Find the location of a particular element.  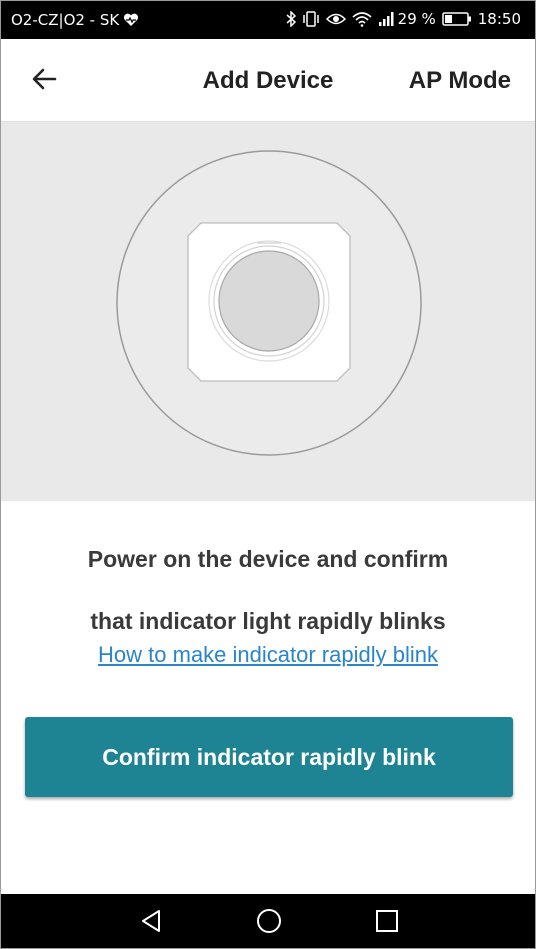

nav-home-button is located at coordinates (269, 921).